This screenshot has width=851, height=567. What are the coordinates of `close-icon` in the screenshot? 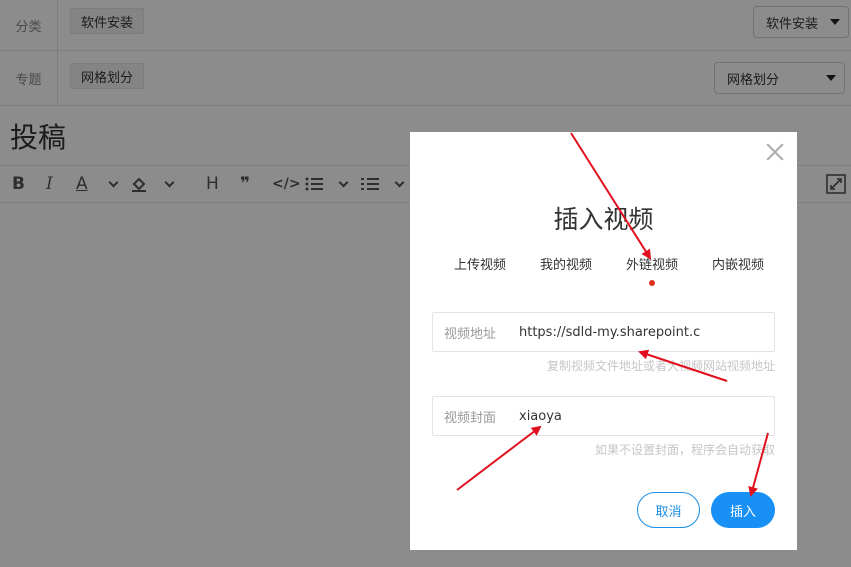 It's located at (775, 152).